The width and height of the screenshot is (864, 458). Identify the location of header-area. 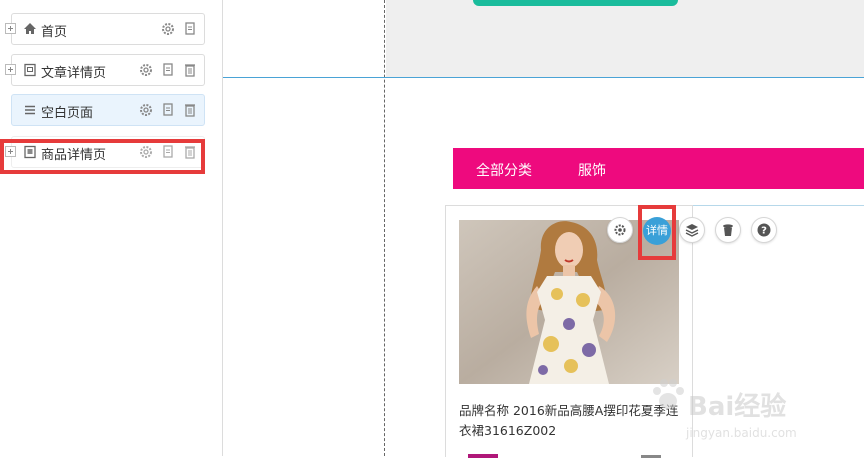
(625, 38).